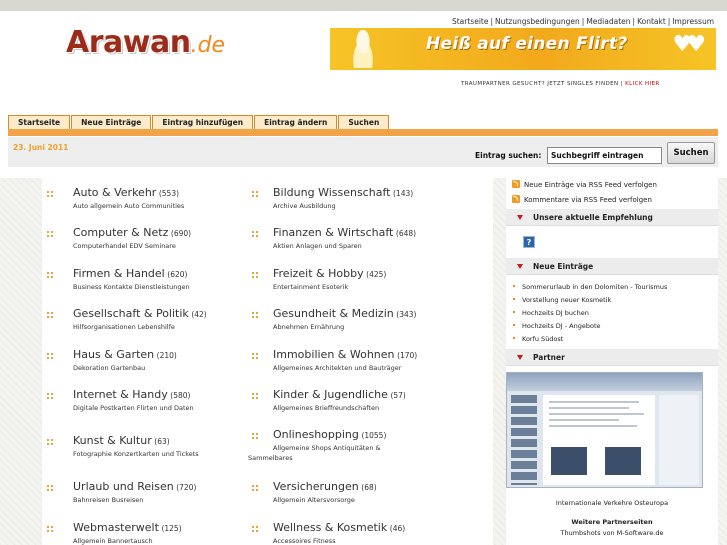  Describe the element at coordinates (41, 147) in the screenshot. I see `current-date: 23. Juni 2011` at that location.